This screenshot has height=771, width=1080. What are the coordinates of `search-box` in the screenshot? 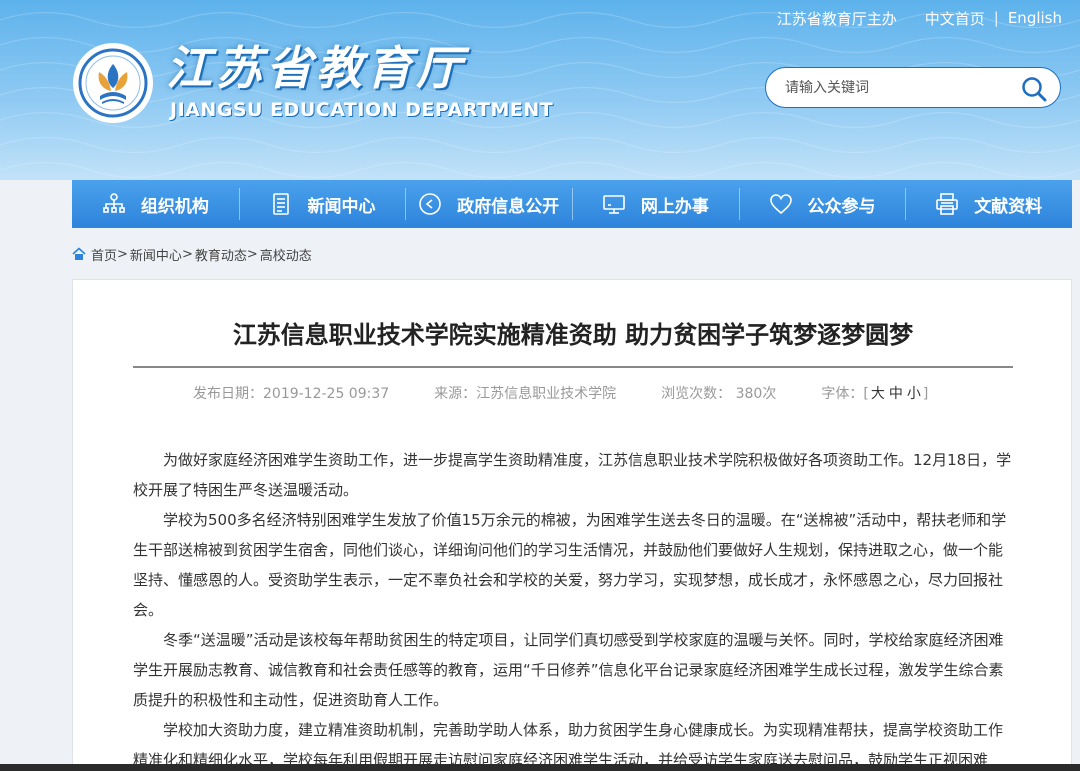 It's located at (913, 87).